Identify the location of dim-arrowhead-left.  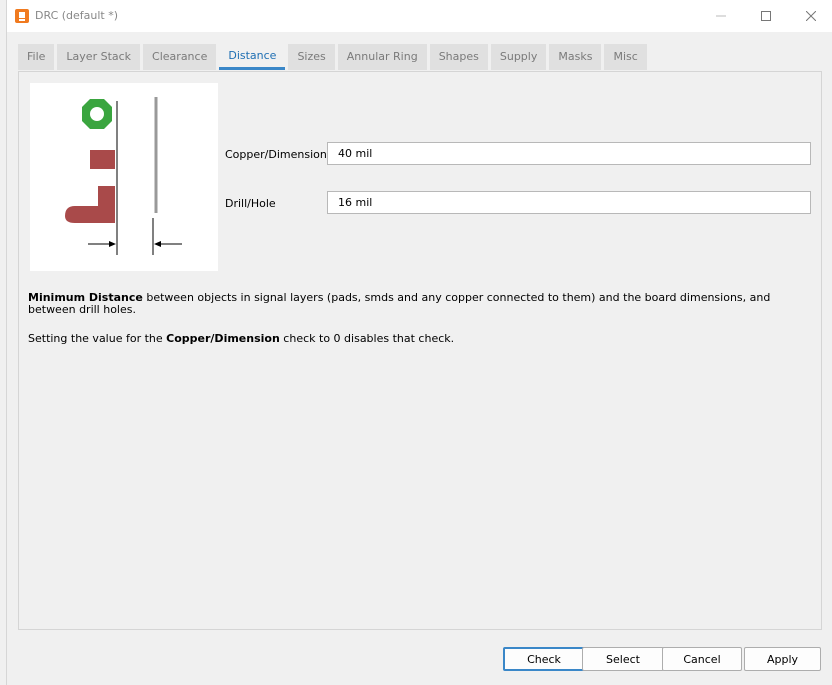
(112, 244).